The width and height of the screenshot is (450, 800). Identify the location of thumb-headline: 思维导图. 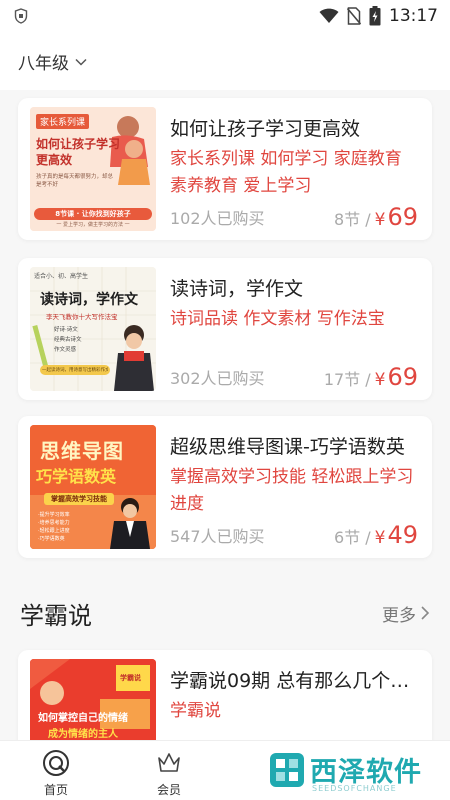
(82, 451).